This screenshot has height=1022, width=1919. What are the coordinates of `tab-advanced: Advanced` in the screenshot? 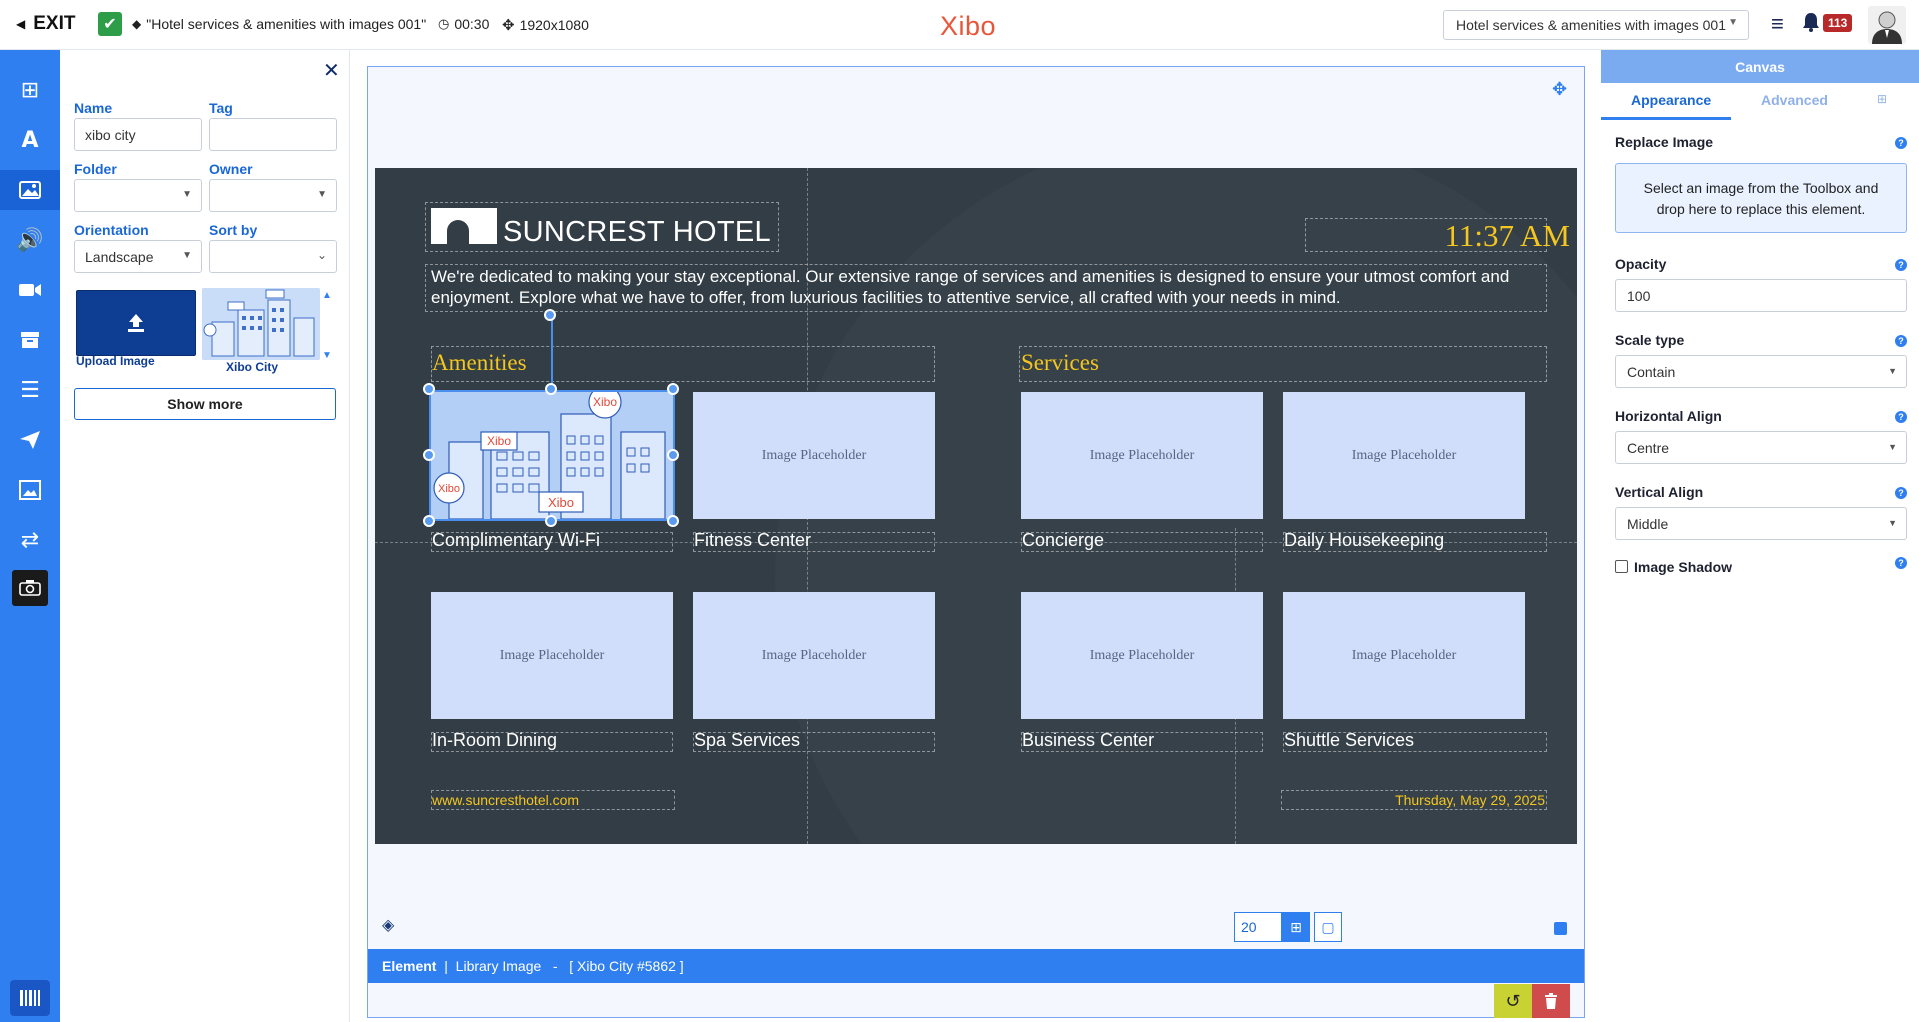 It's located at (1794, 100).